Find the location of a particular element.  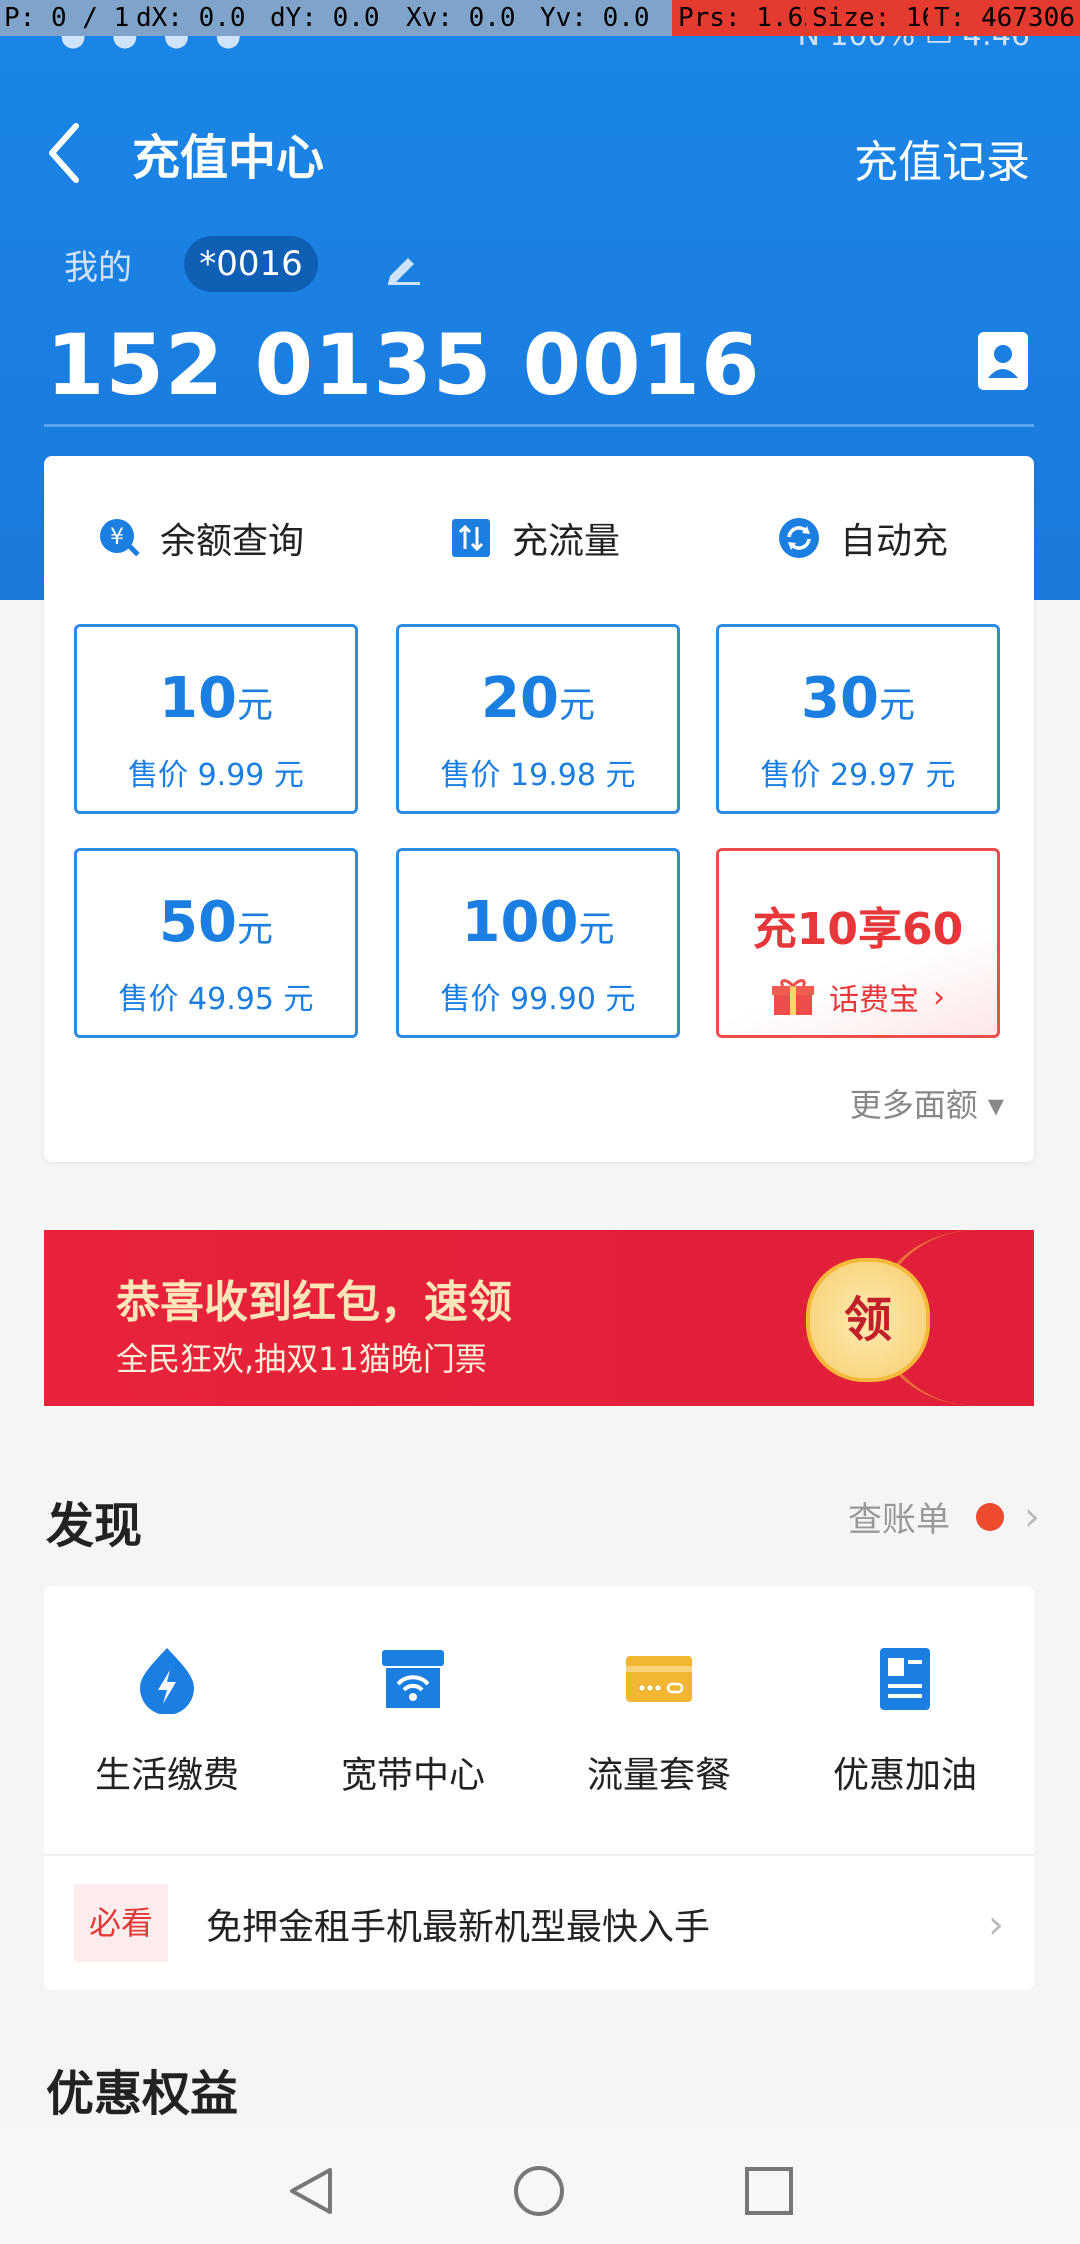

amount-option-30: 30元 售价 29.97 元 is located at coordinates (858, 719).